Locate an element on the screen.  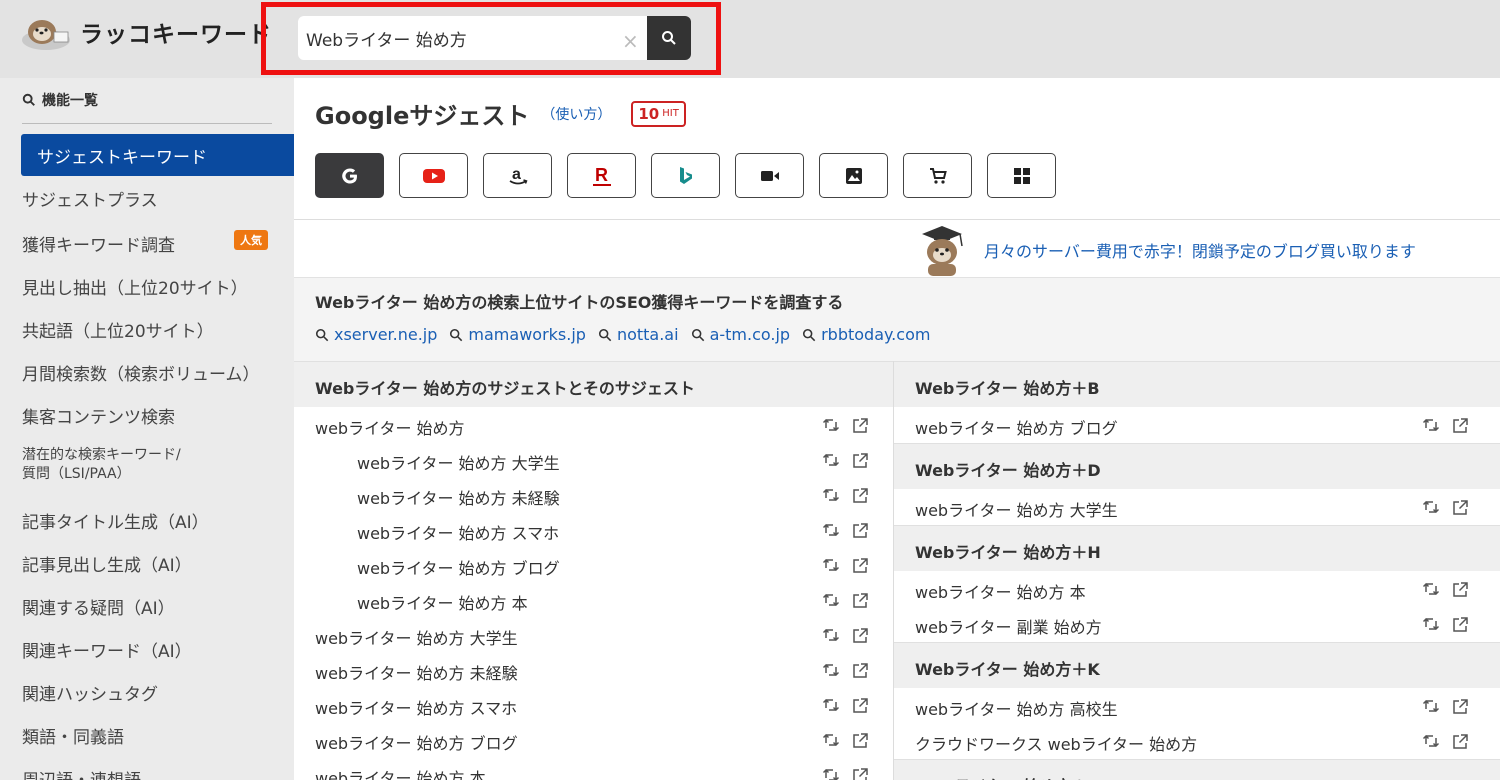
sidebar-item-search-volume: 月間検索数（検索ボリューム） is located at coordinates (141, 372).